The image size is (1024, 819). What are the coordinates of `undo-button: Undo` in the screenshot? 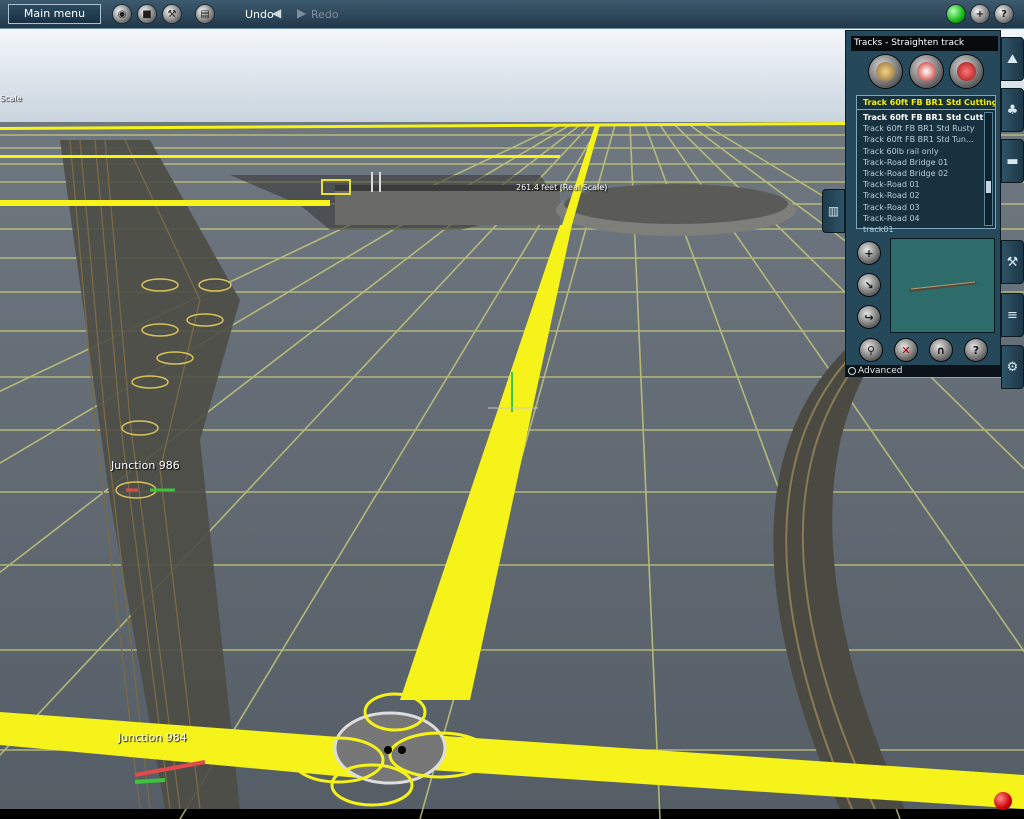 It's located at (259, 14).